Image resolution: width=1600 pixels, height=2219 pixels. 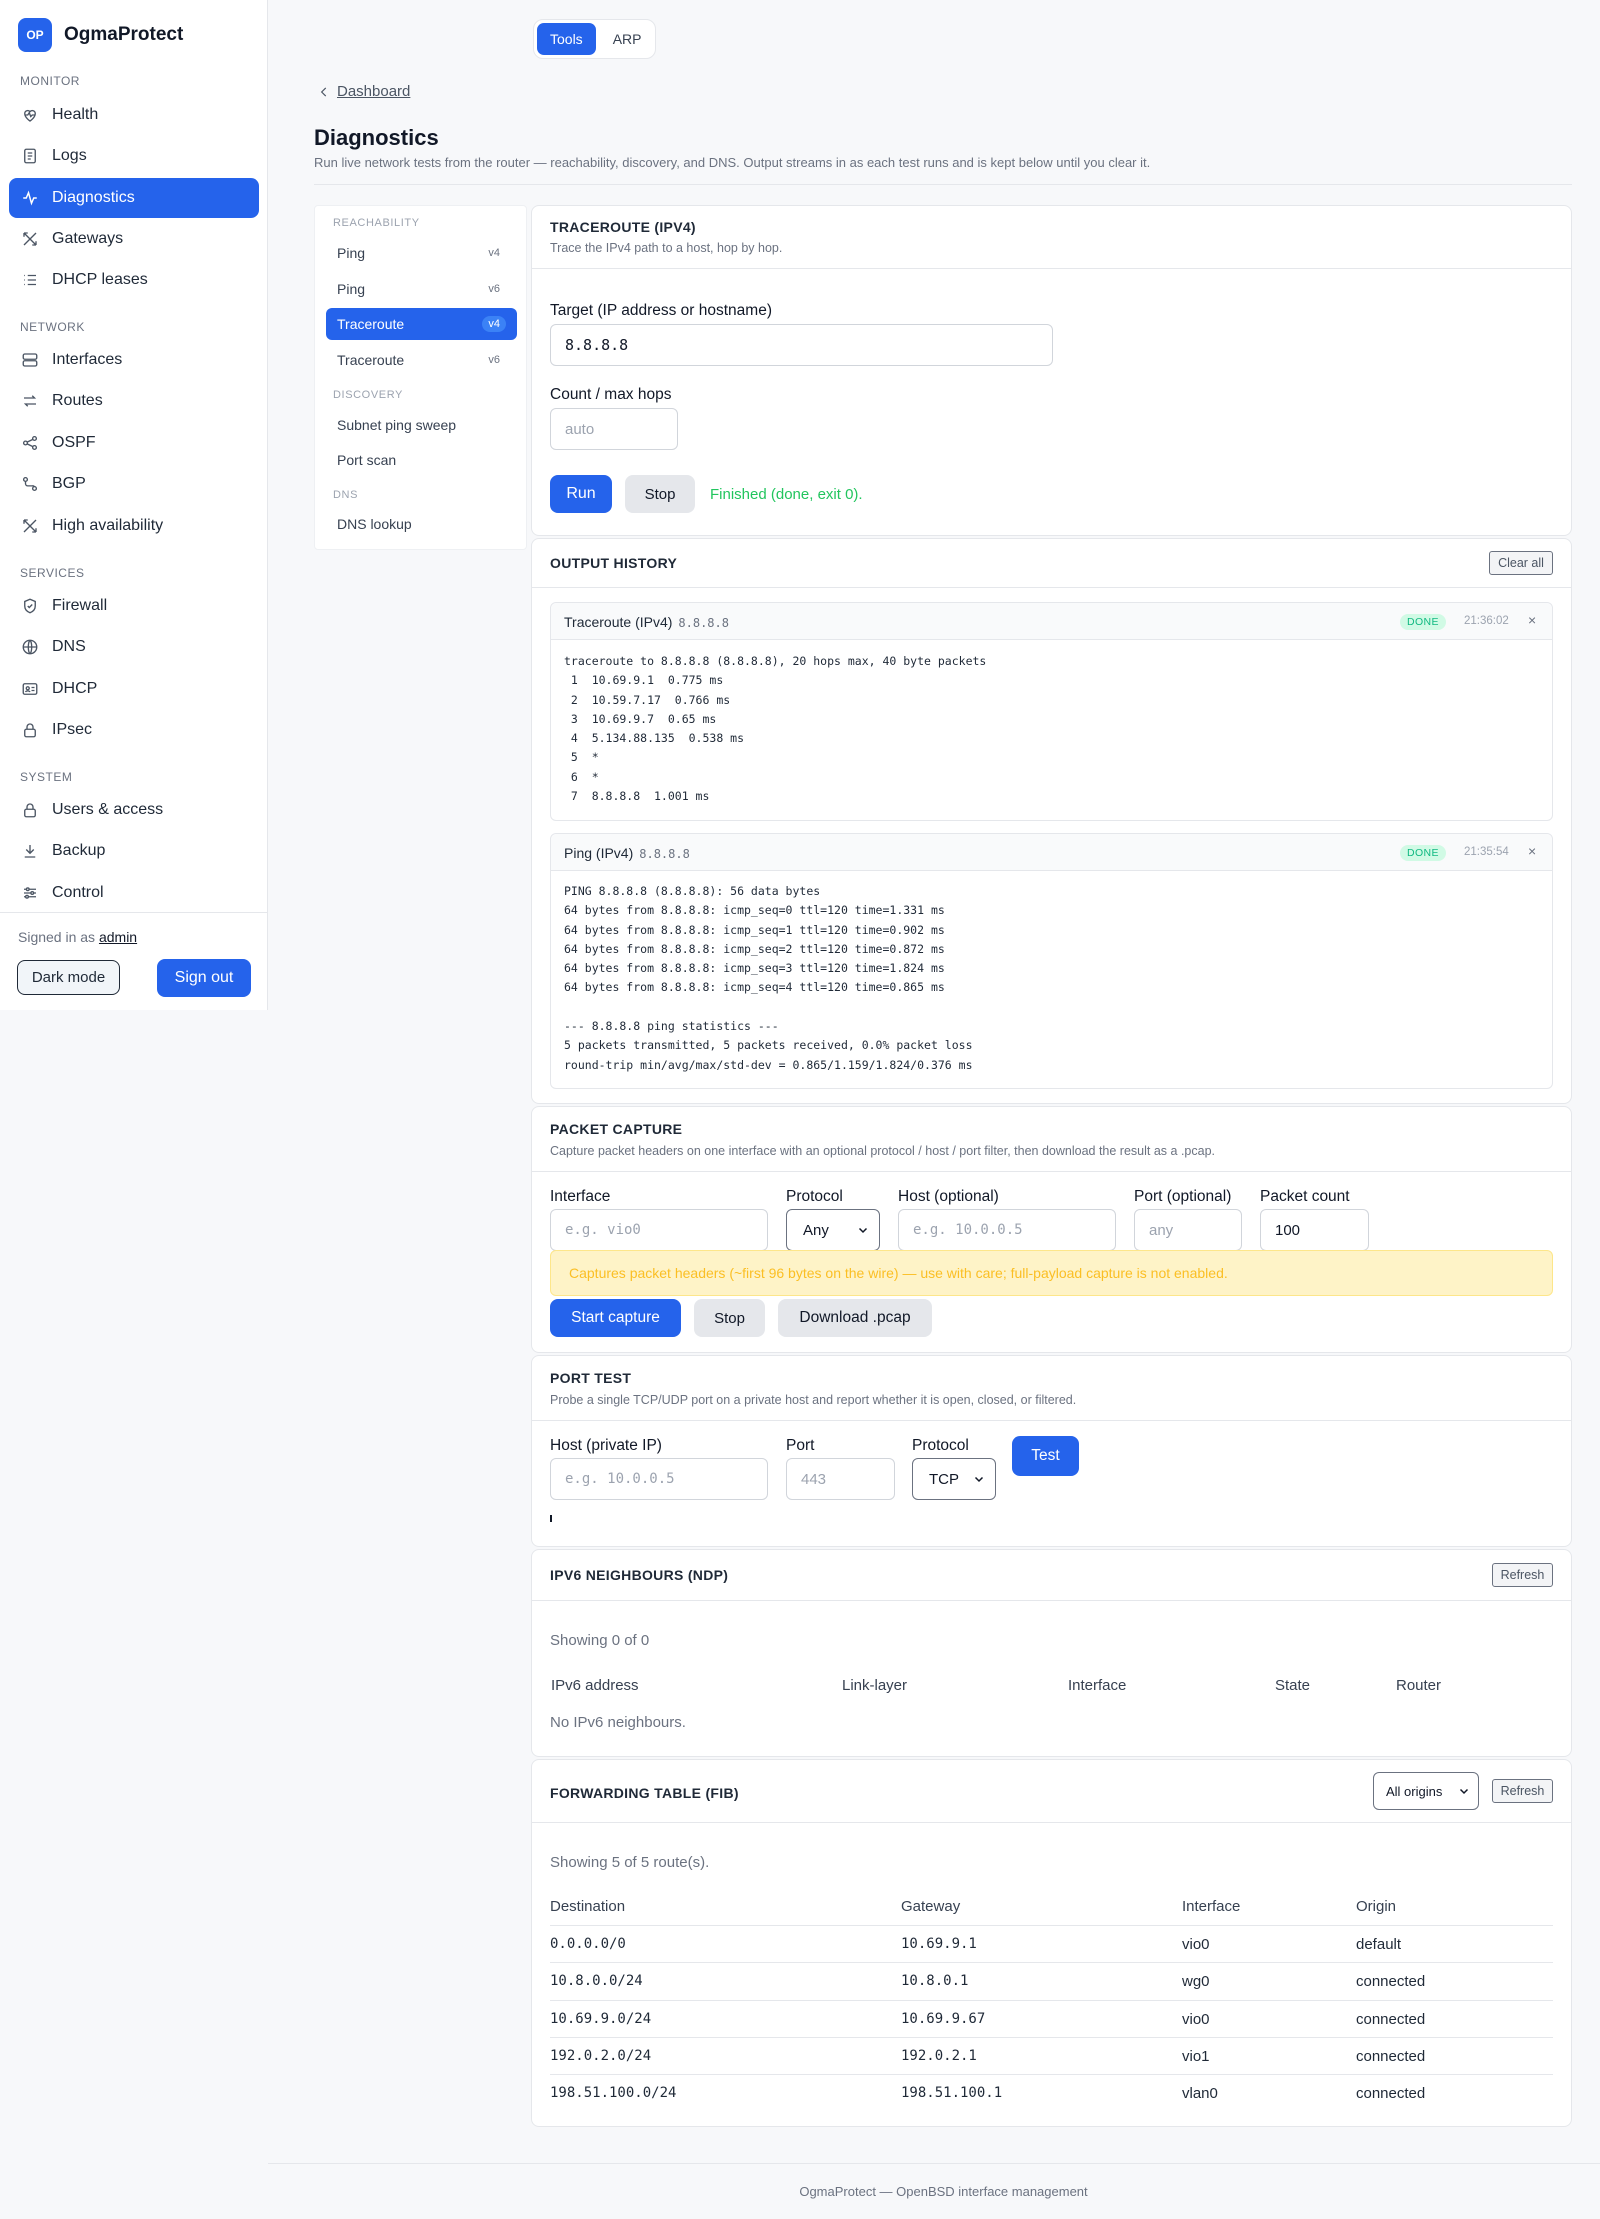 I want to click on interface-input: e.g. vio0, so click(x=659, y=1230).